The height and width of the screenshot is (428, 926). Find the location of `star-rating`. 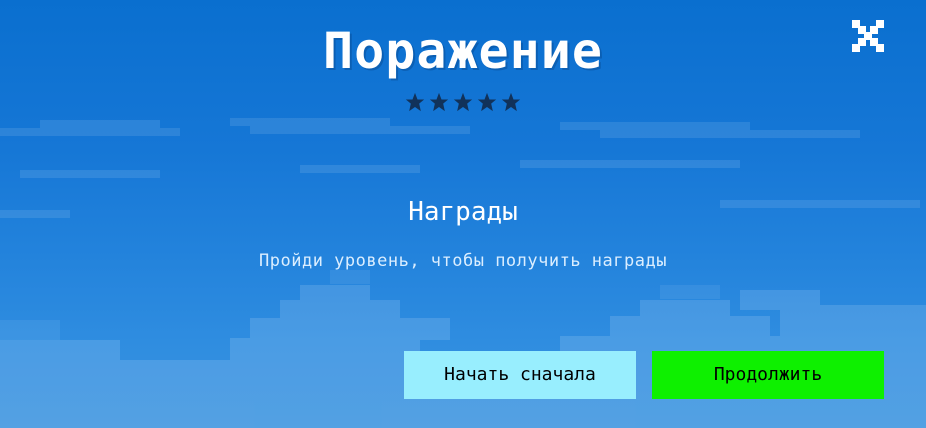

star-rating is located at coordinates (463, 102).